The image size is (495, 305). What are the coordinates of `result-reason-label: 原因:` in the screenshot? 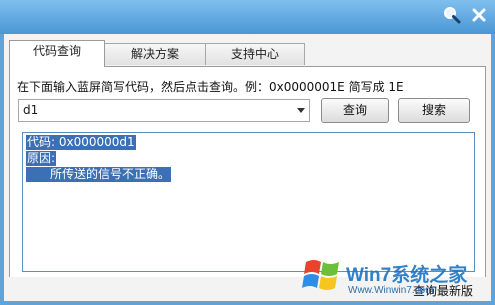 It's located at (41, 158).